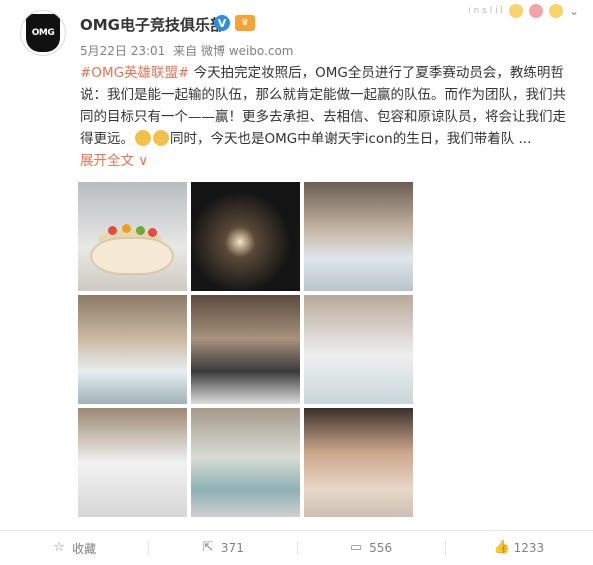 The width and height of the screenshot is (593, 565). What do you see at coordinates (59, 547) in the screenshot?
I see `star-icon: ☆` at bounding box center [59, 547].